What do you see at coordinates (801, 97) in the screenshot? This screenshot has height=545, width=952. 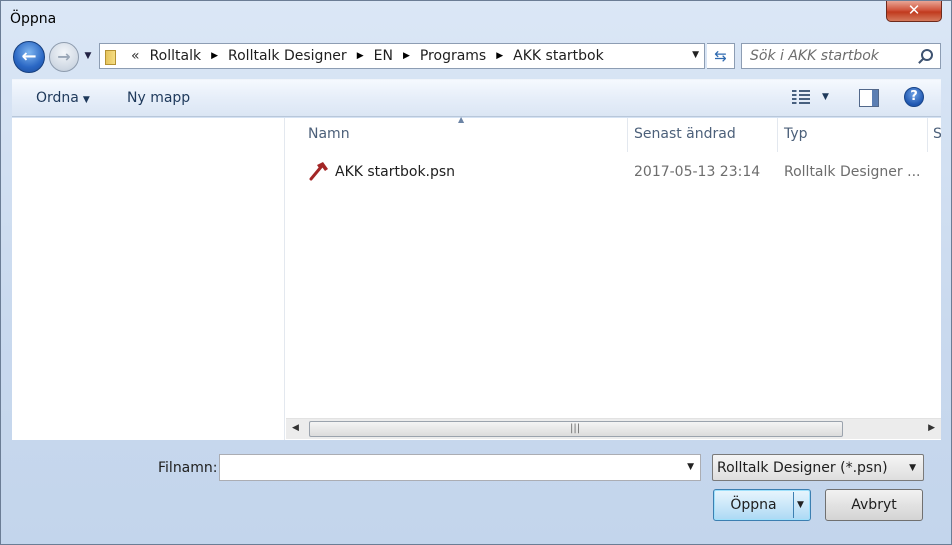 I see `view-icon` at bounding box center [801, 97].